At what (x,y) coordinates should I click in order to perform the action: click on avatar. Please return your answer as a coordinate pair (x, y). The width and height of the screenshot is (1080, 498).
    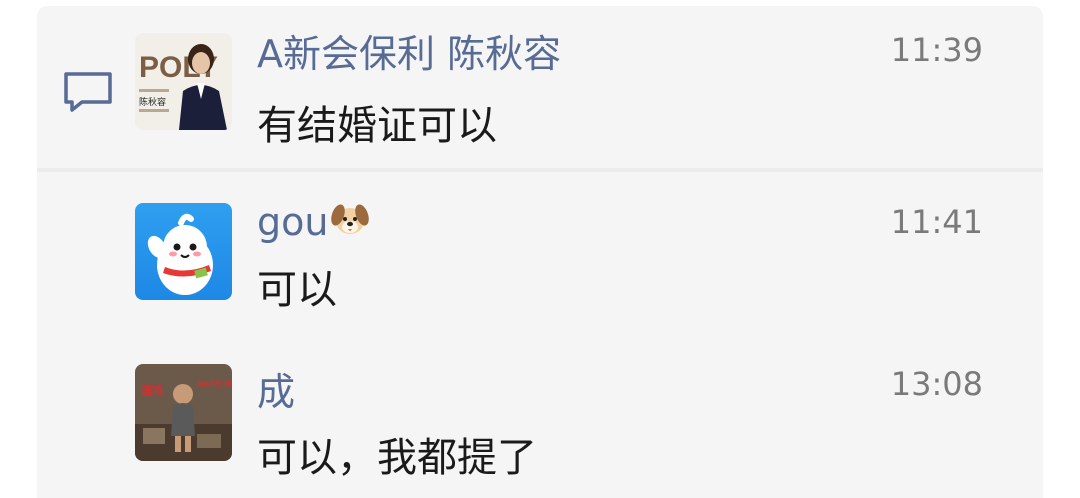
    Looking at the image, I should click on (183, 251).